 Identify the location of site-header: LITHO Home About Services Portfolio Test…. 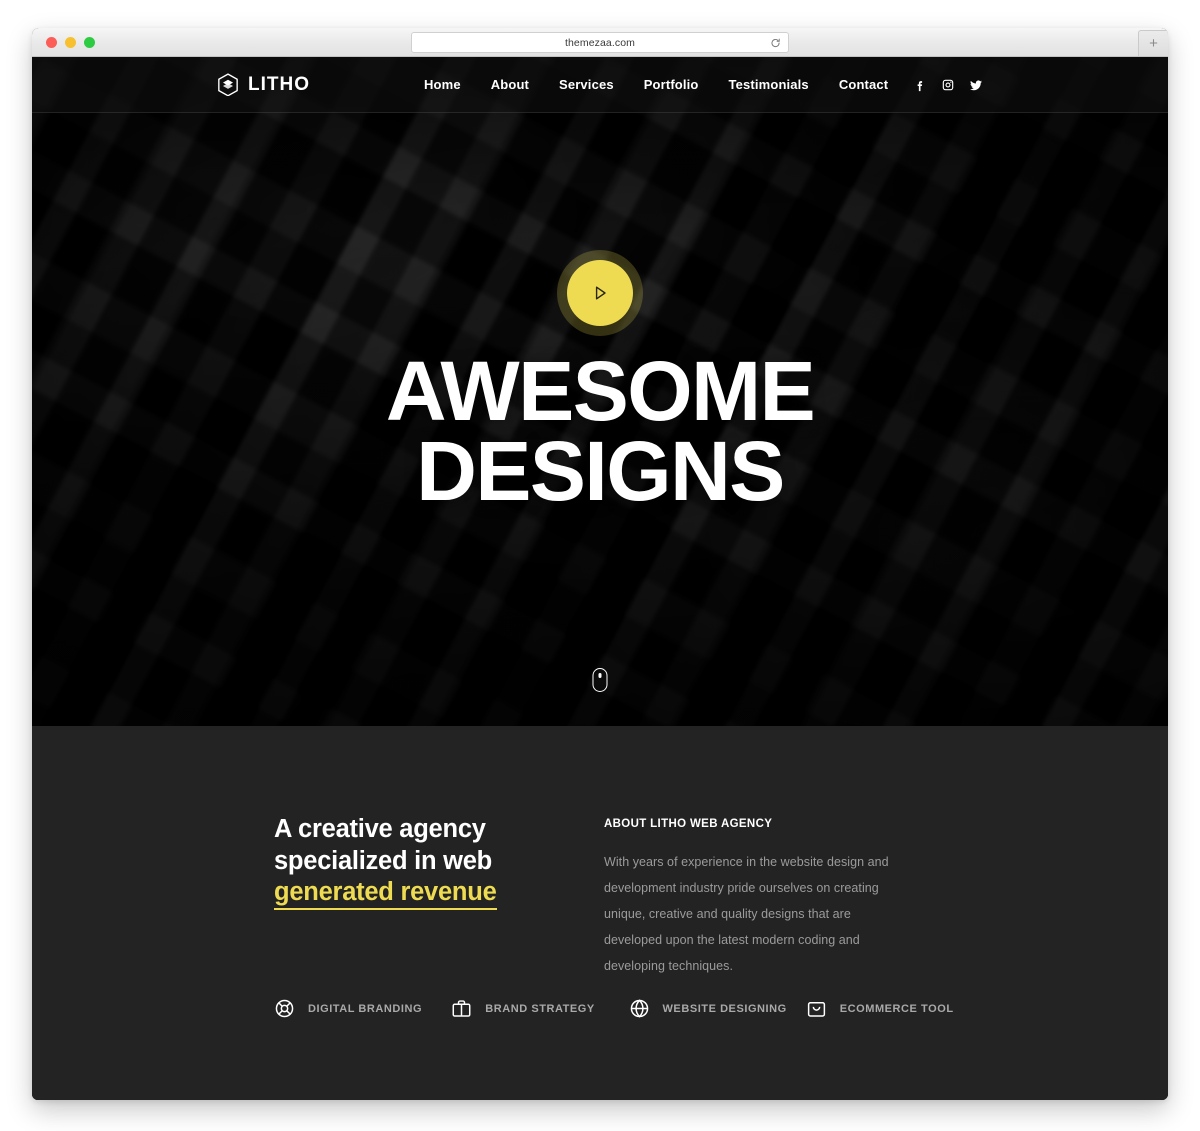
(600, 85).